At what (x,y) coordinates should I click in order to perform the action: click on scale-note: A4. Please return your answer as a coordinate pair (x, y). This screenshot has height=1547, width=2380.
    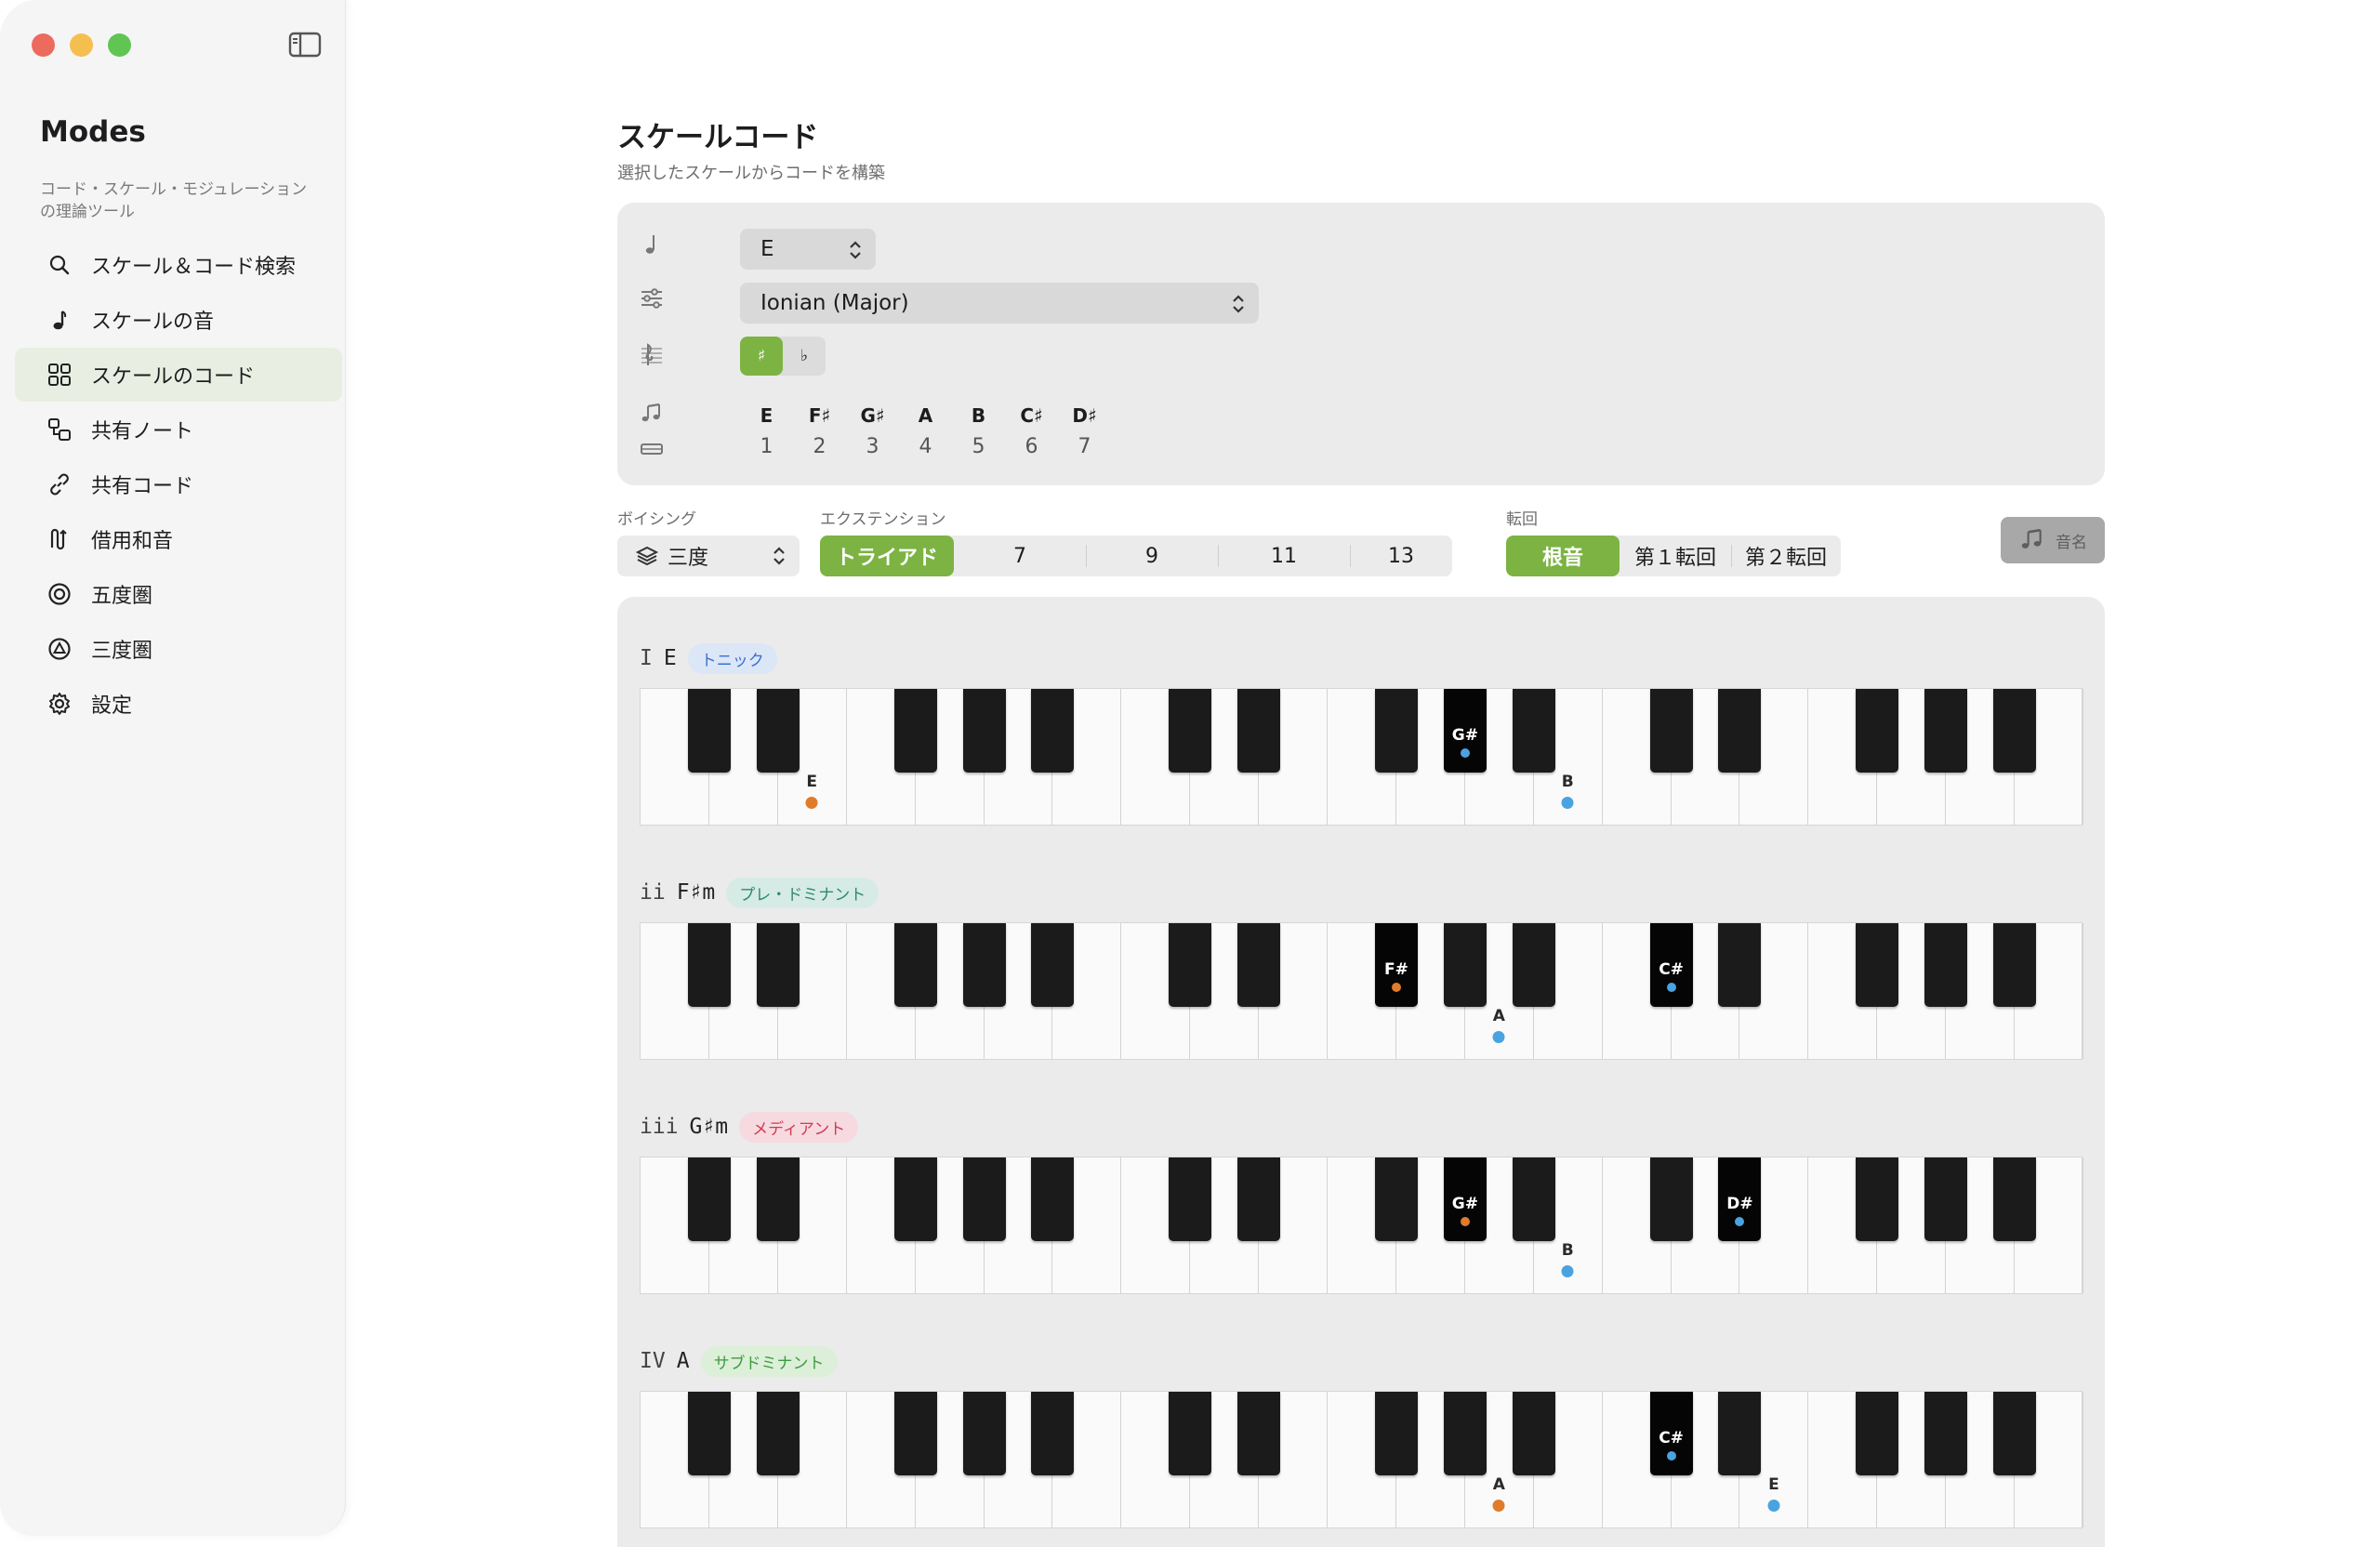
    Looking at the image, I should click on (925, 431).